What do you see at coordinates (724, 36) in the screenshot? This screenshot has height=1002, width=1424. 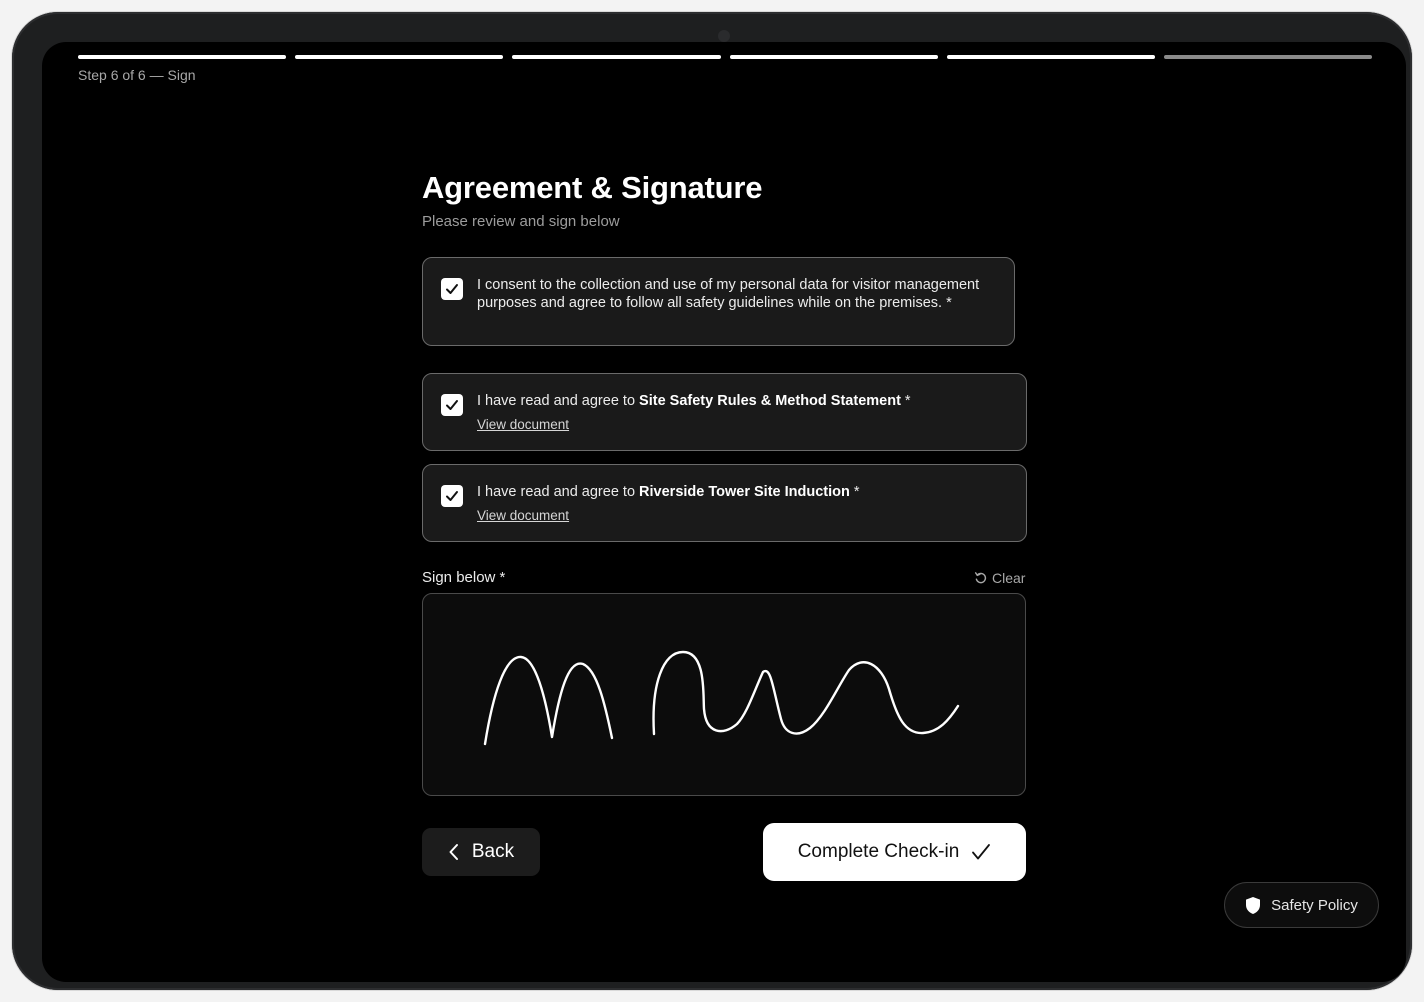 I see `camera` at bounding box center [724, 36].